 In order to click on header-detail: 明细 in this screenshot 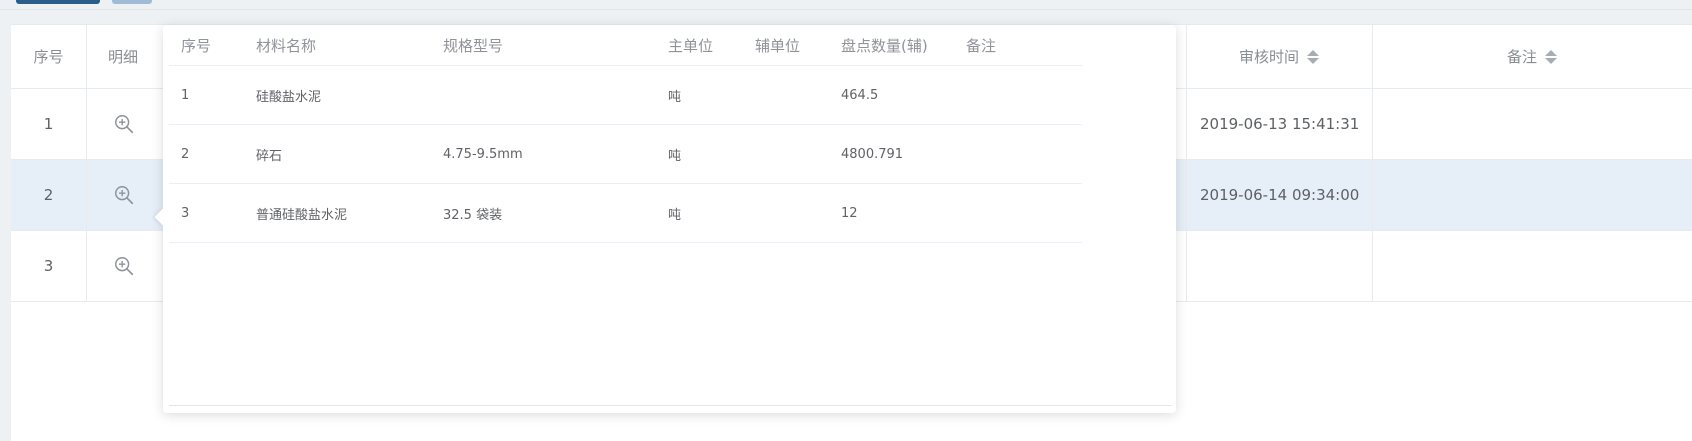, I will do `click(123, 56)`.